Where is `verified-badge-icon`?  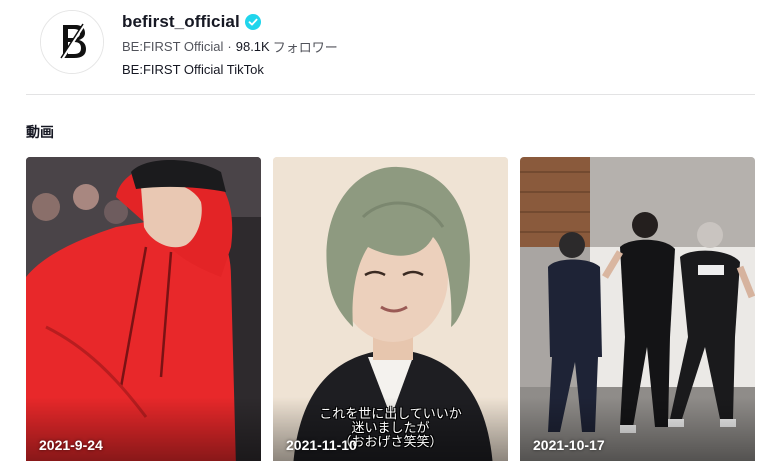
verified-badge-icon is located at coordinates (252, 22).